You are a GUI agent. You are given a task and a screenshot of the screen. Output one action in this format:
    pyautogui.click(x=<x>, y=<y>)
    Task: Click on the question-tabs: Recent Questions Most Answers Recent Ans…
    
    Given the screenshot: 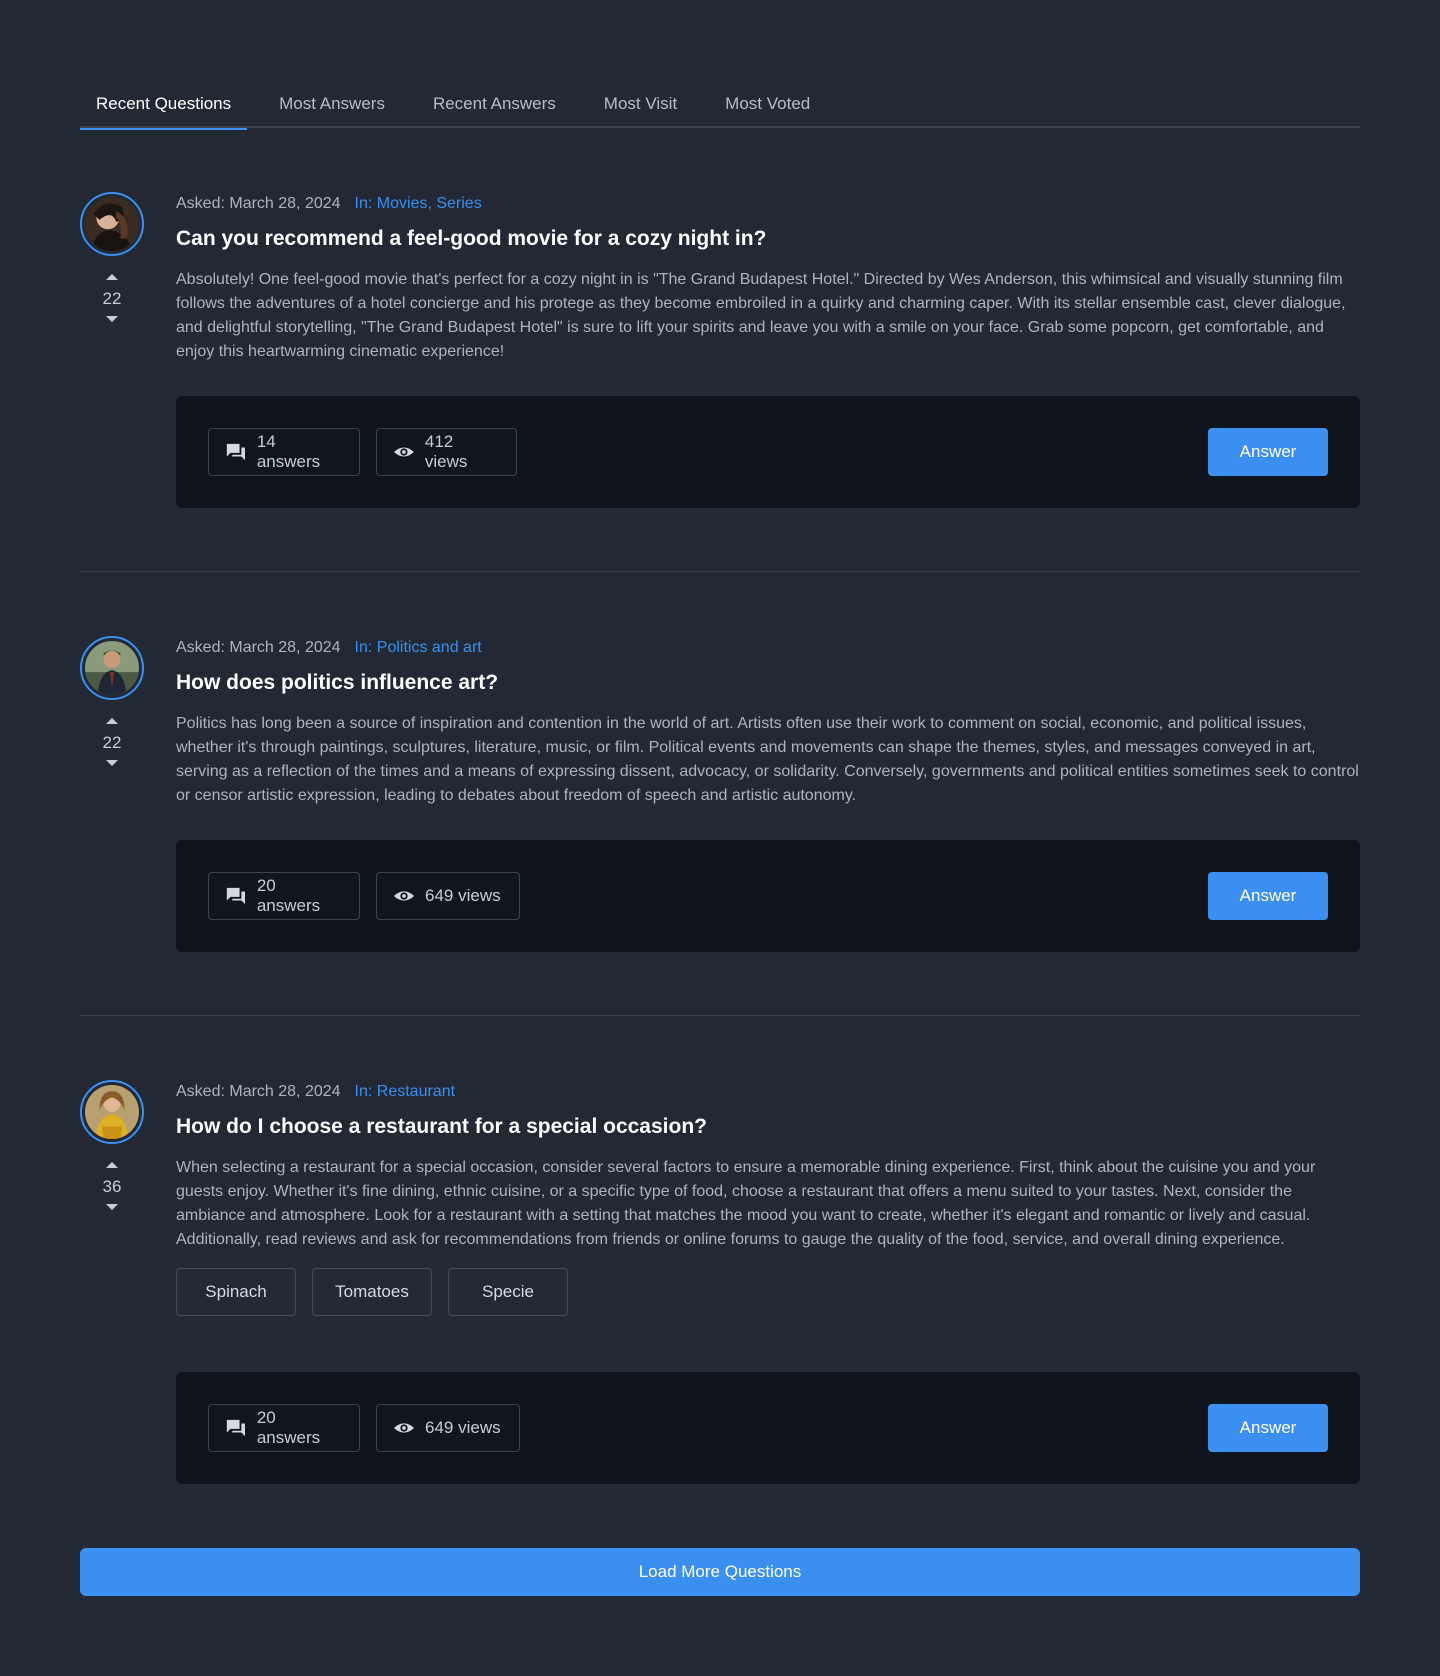 What is the action you would take?
    pyautogui.click(x=720, y=109)
    